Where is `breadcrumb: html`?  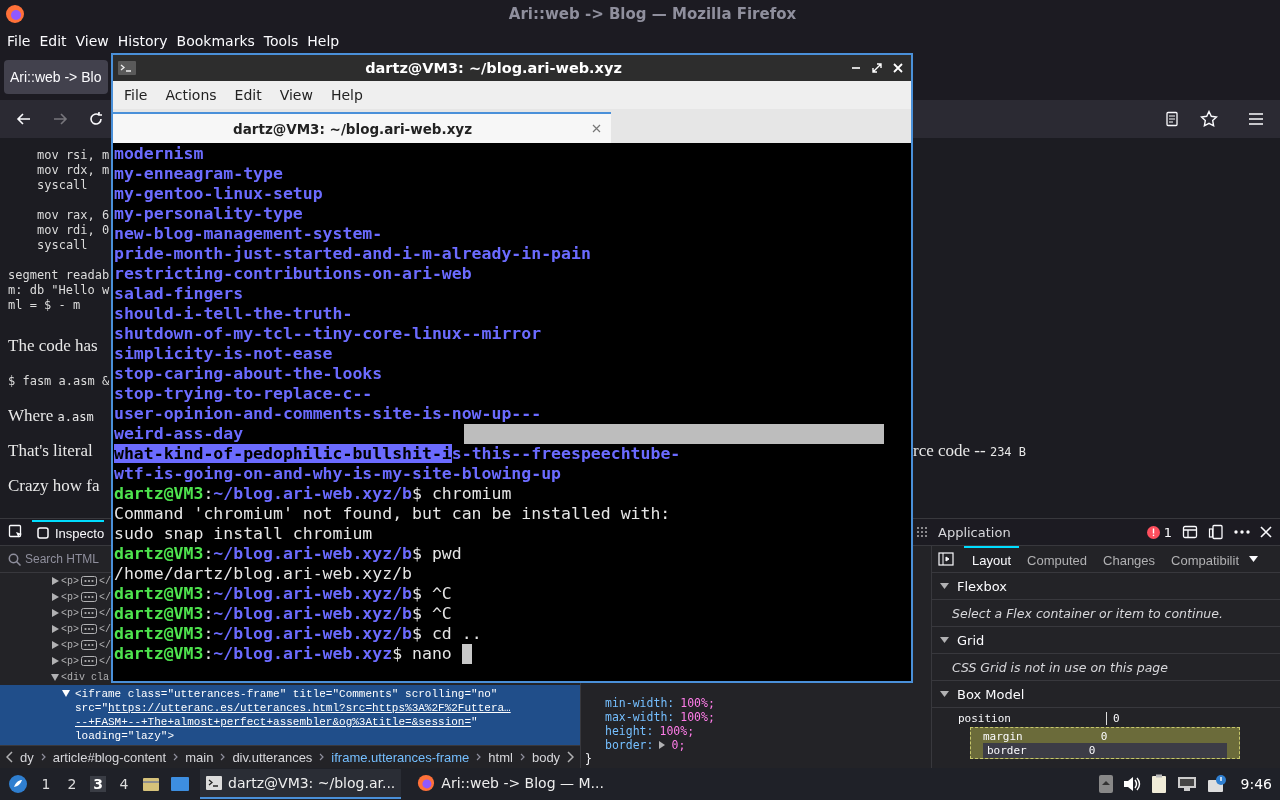 breadcrumb: html is located at coordinates (500, 757).